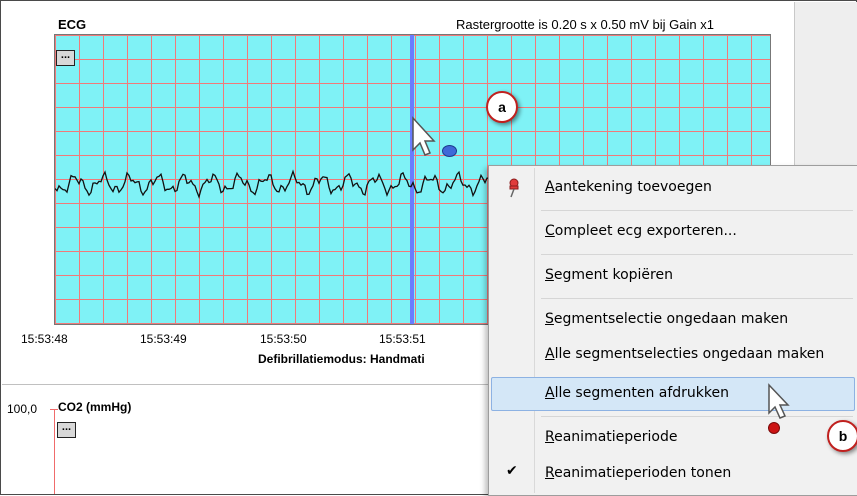 The image size is (857, 496). I want to click on time-tick-label: 15:53:48, so click(44, 339).